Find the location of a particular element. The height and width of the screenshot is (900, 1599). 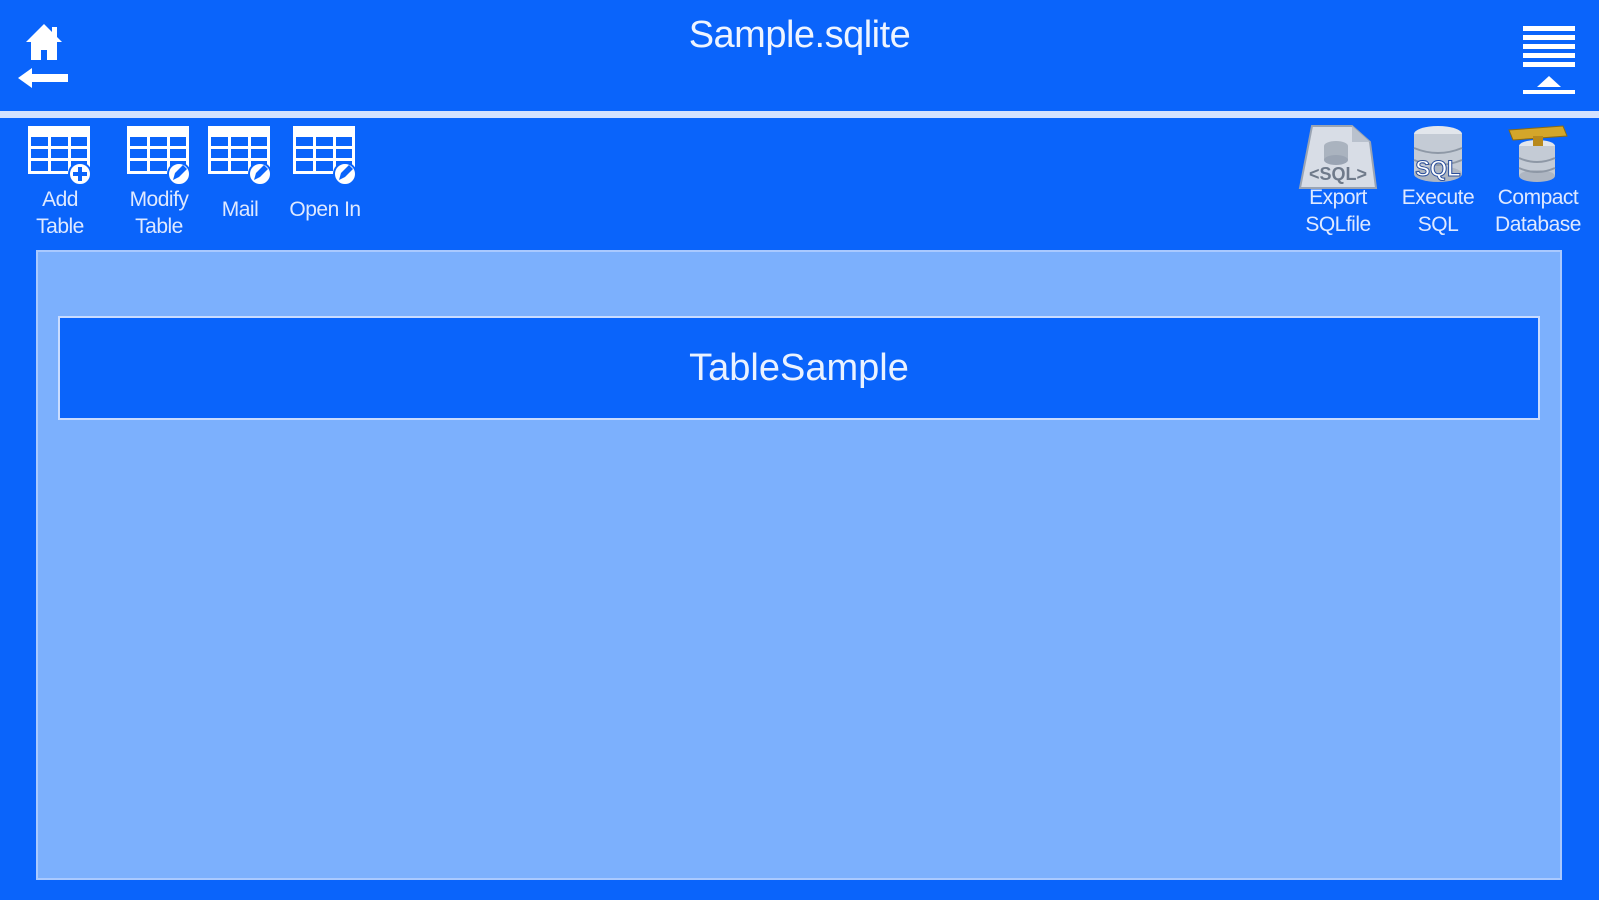

mail-table-icon is located at coordinates (240, 156).